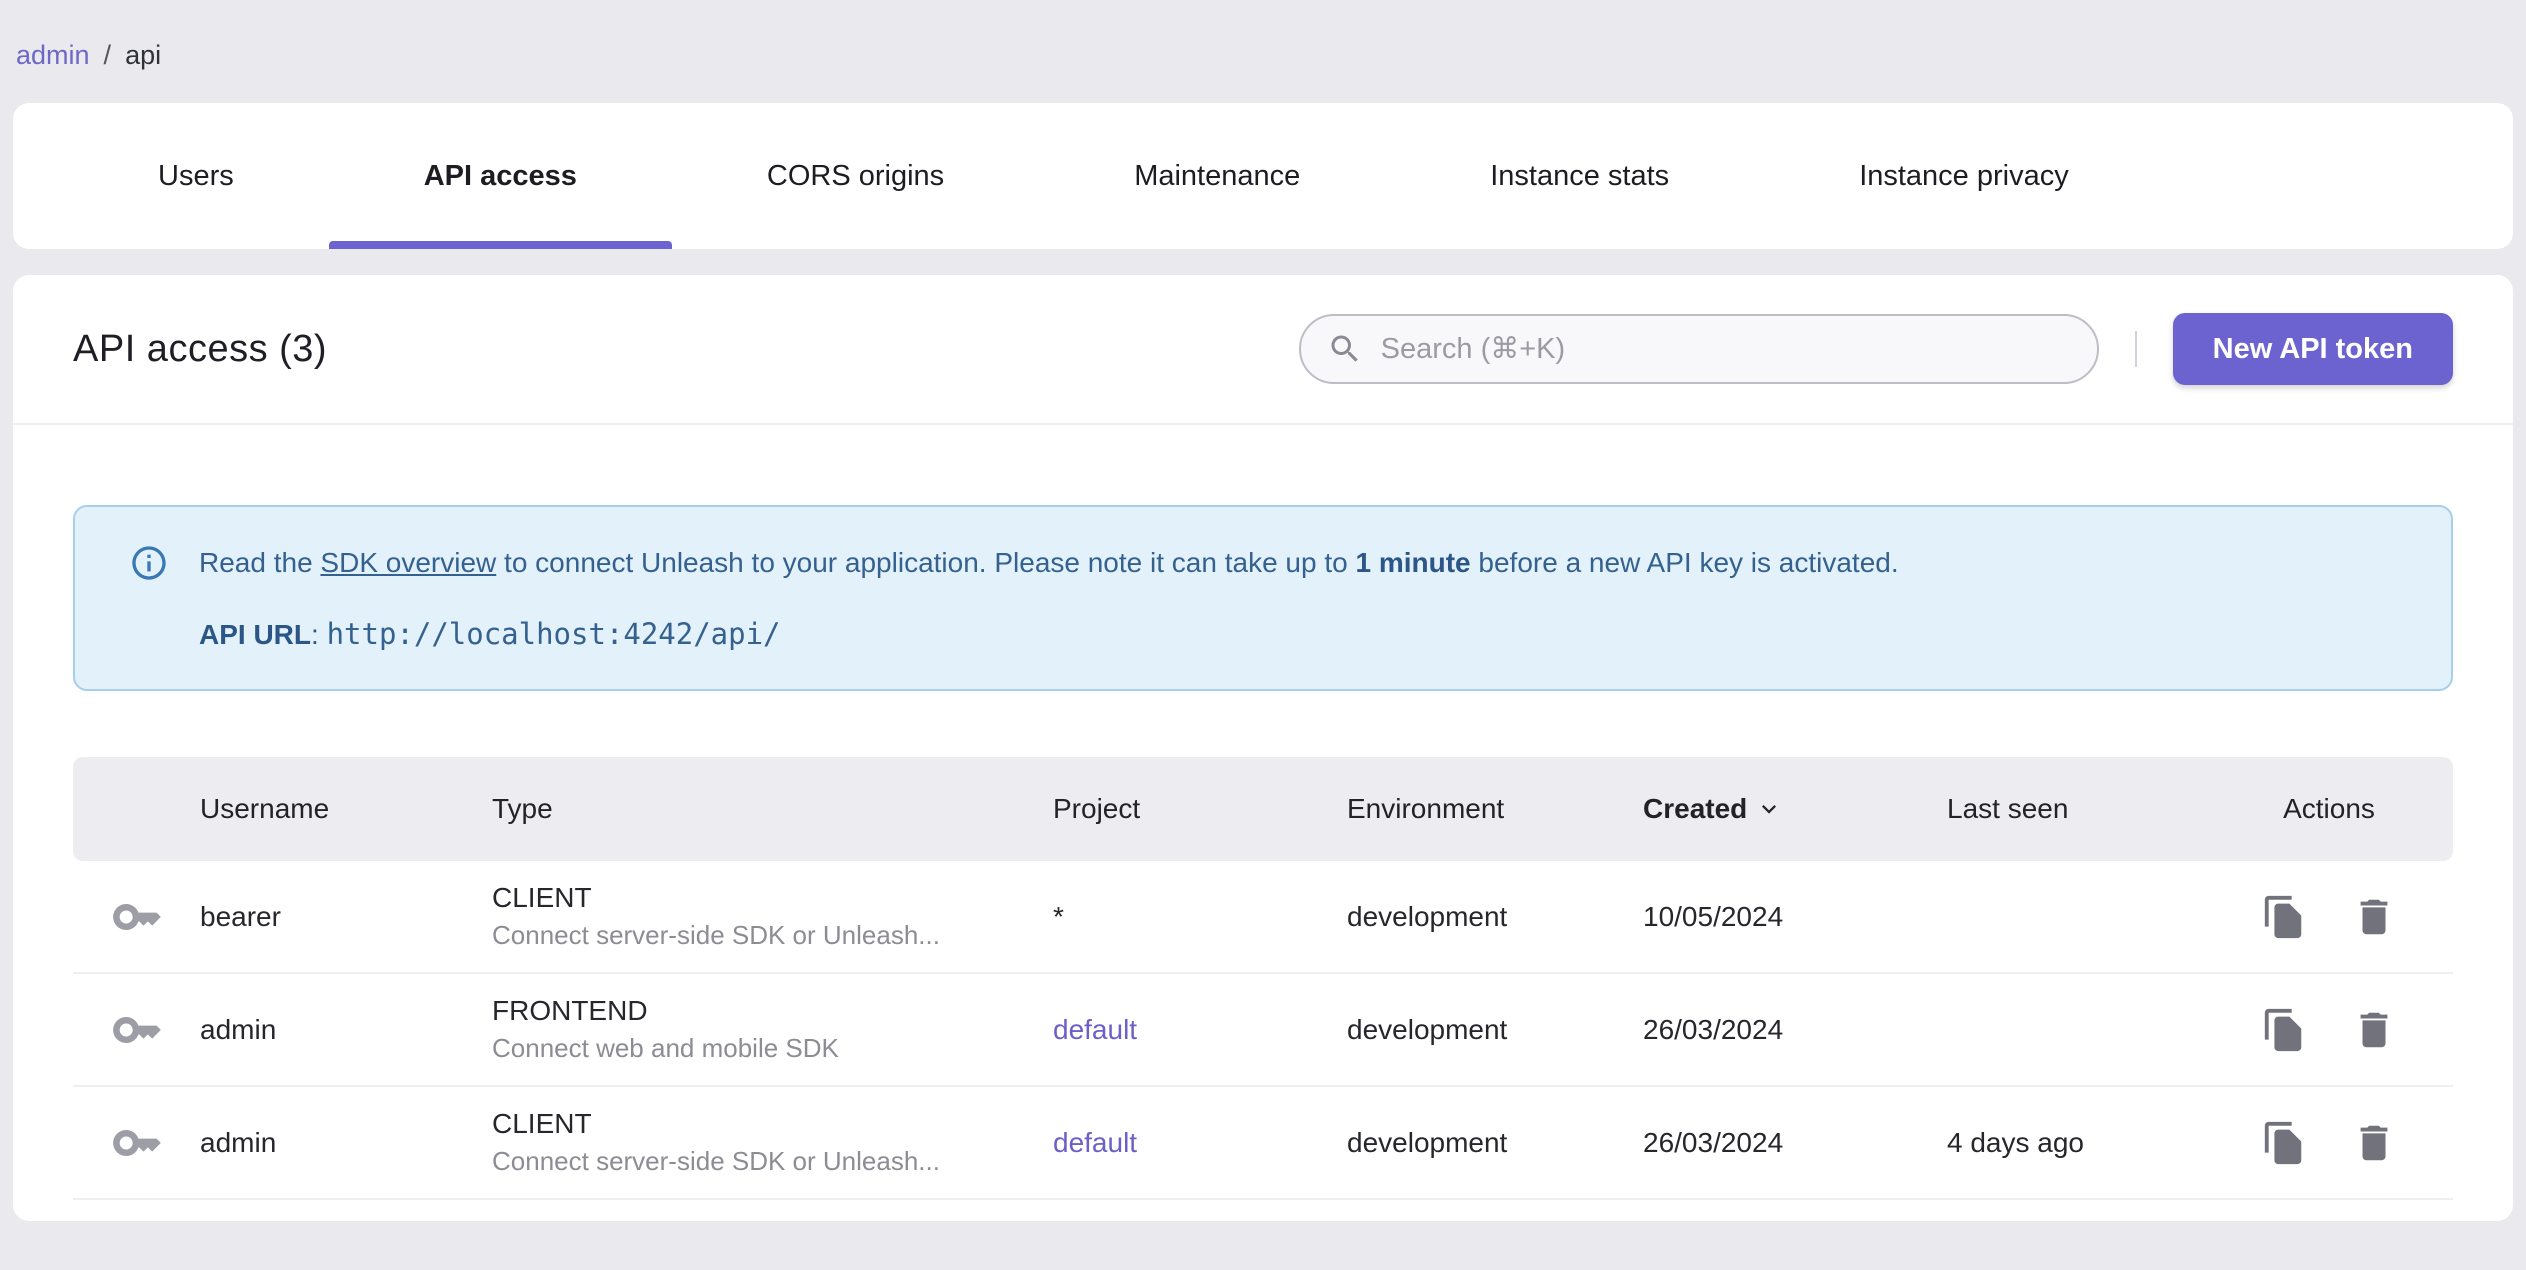 The image size is (2526, 1270). Describe the element at coordinates (260, 562) in the screenshot. I see `banner-text-prefix: Read the` at that location.